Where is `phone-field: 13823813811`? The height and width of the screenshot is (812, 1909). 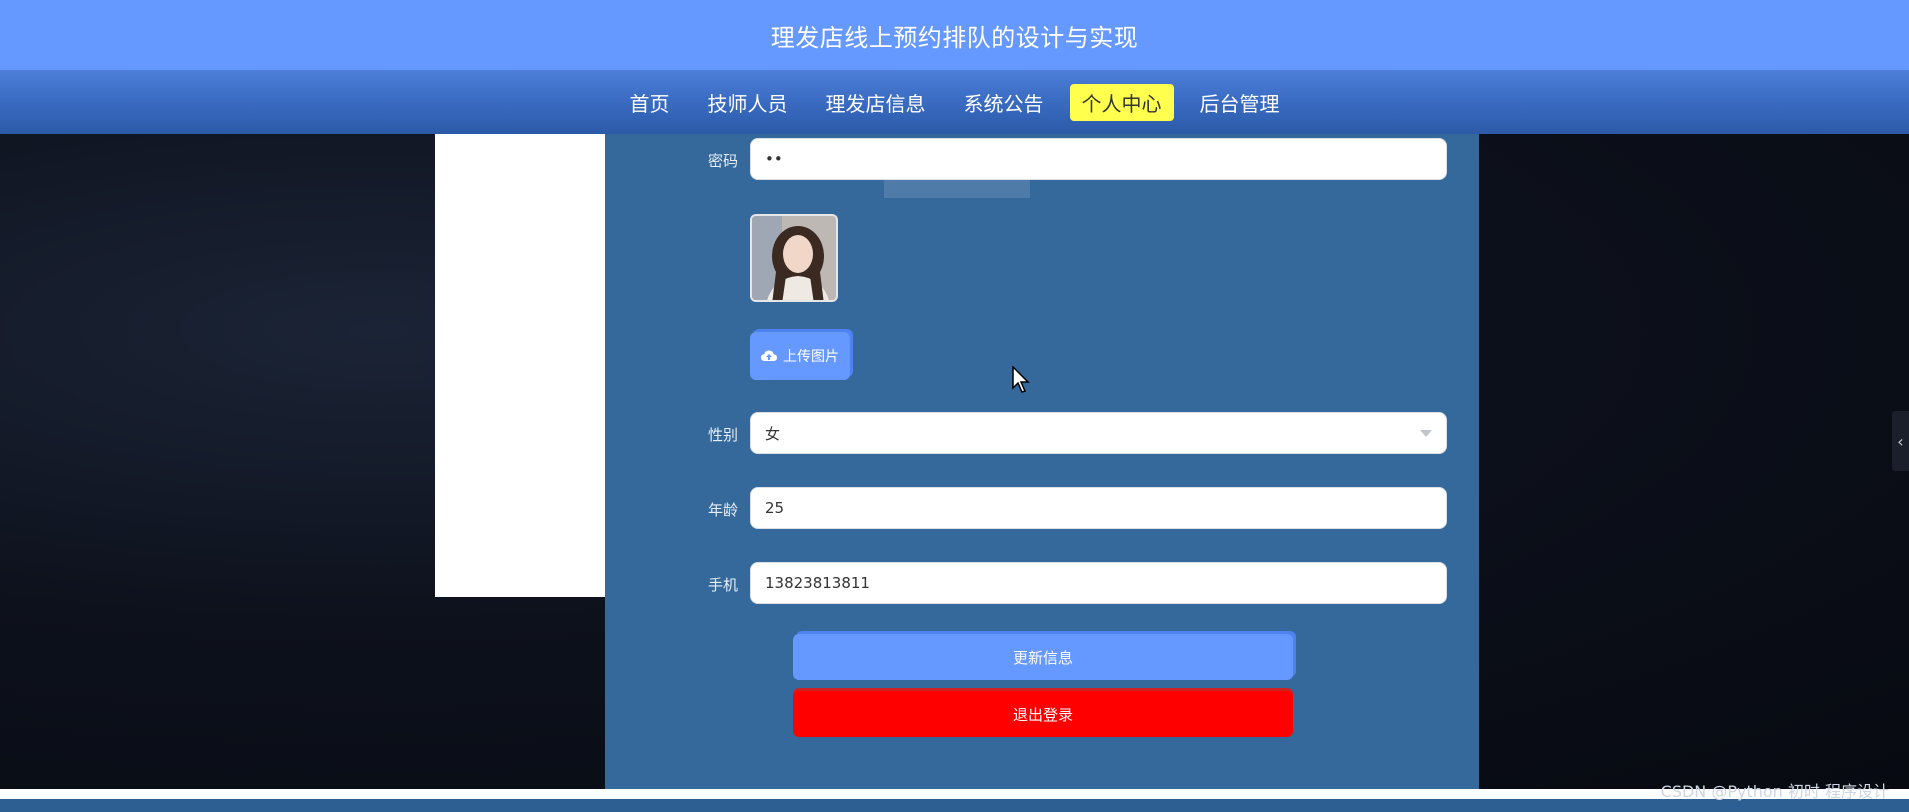 phone-field: 13823813811 is located at coordinates (1098, 583).